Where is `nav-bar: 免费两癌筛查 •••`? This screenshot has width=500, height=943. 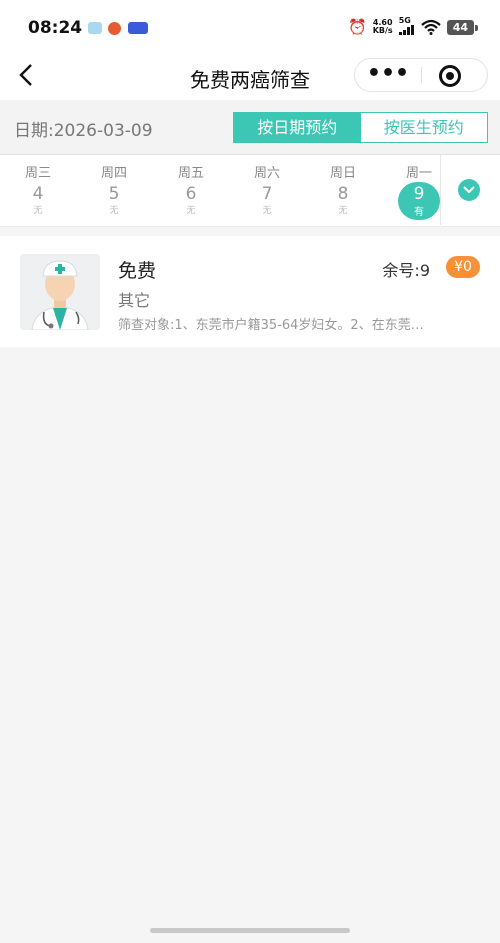
nav-bar: 免费两癌筛查 ••• is located at coordinates (250, 79).